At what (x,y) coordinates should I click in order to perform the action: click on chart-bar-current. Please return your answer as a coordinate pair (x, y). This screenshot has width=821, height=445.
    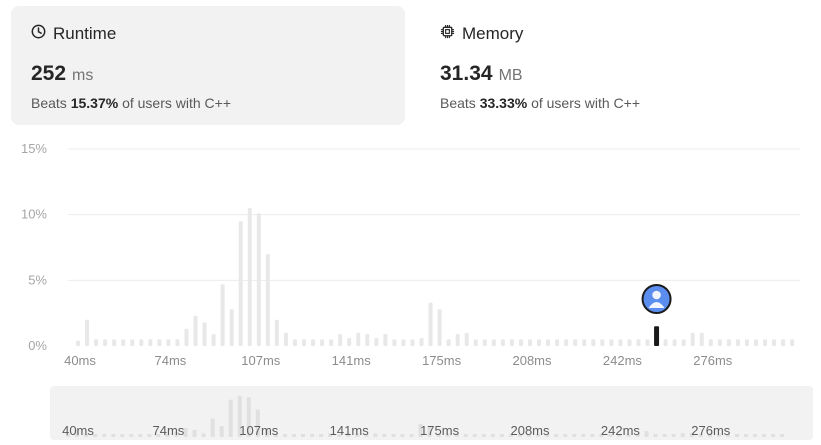
    Looking at the image, I should click on (657, 336).